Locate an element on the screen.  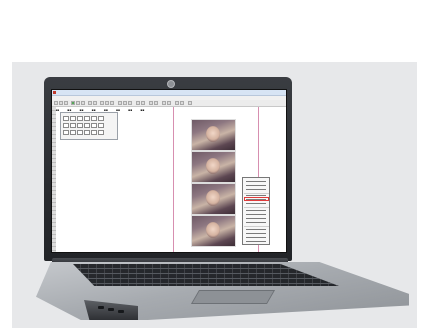
app-icon is located at coordinates (54, 92).